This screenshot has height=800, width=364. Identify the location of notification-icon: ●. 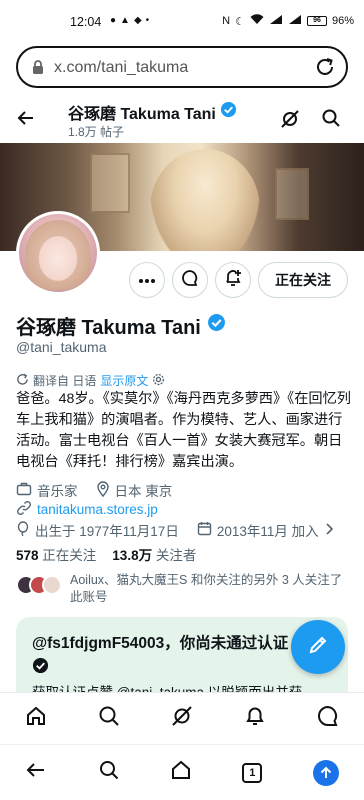
(113, 20).